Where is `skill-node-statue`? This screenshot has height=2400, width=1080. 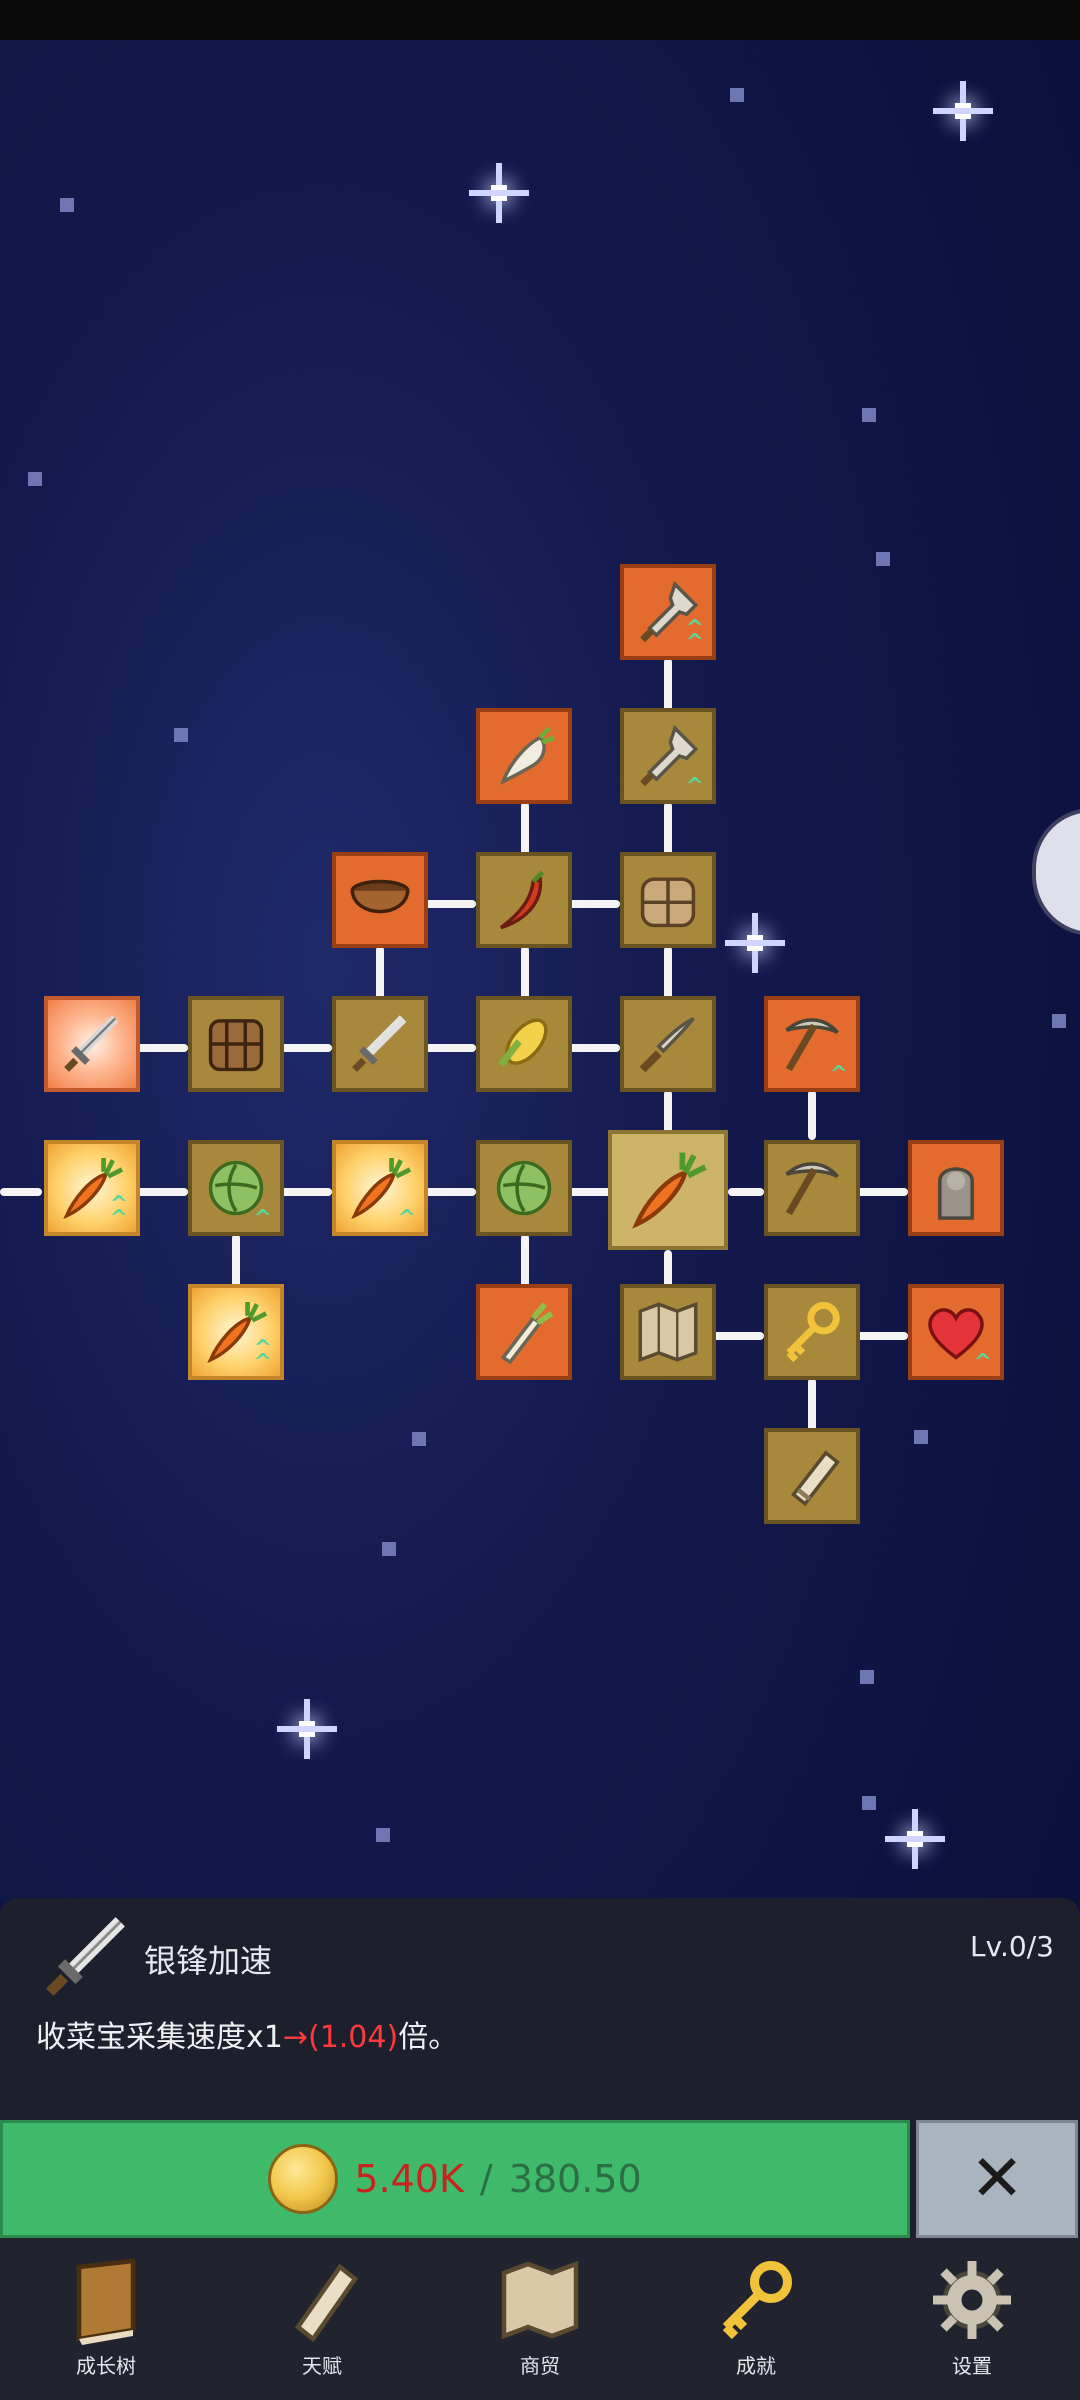
skill-node-statue is located at coordinates (956, 1188).